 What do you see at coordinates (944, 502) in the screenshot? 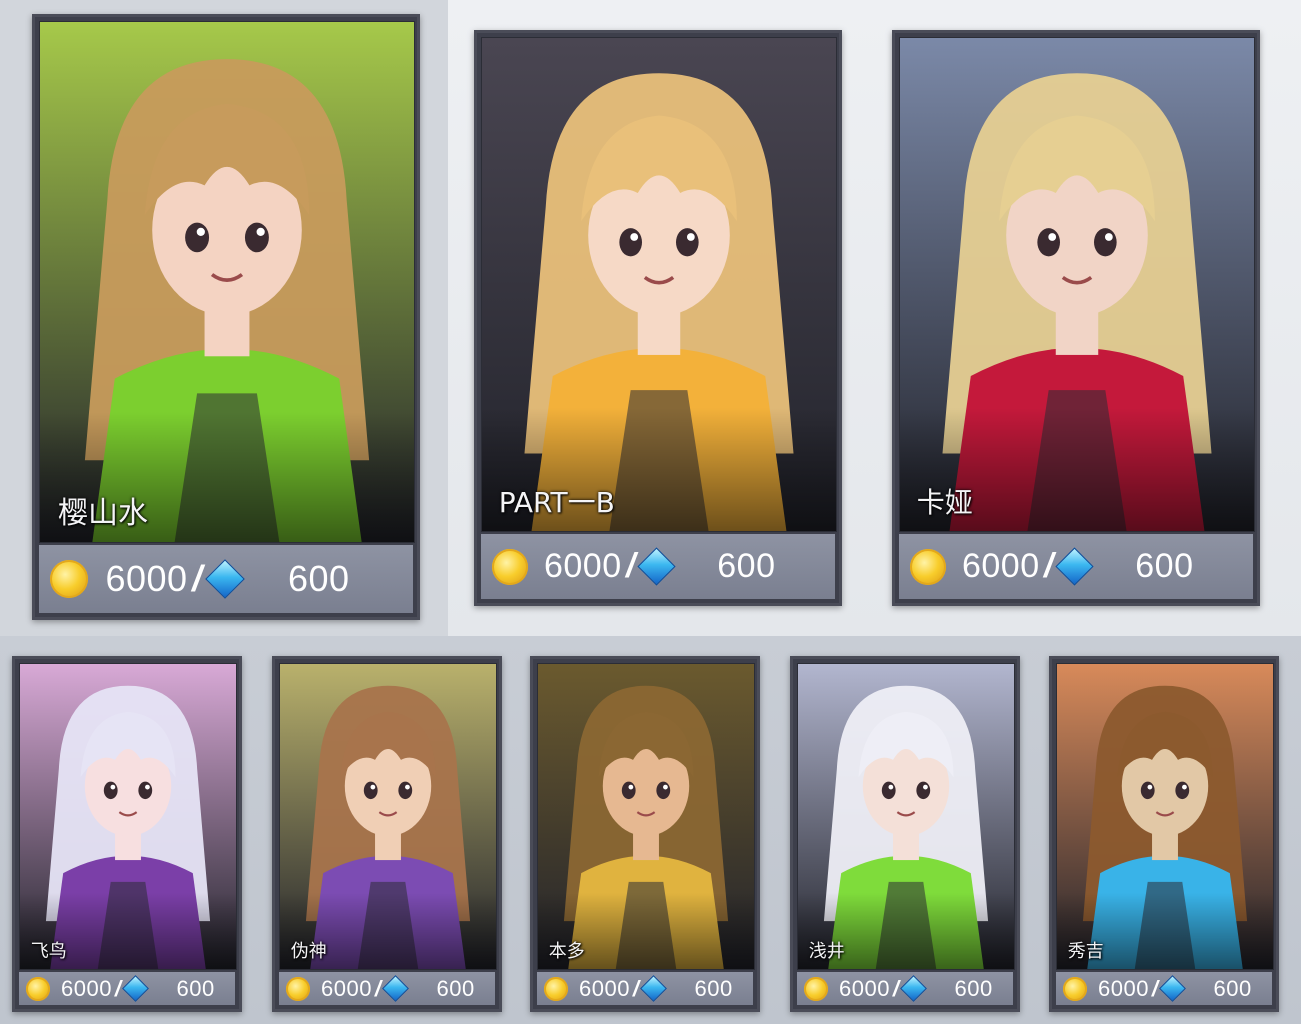
I see `hero-name: 卡娅` at bounding box center [944, 502].